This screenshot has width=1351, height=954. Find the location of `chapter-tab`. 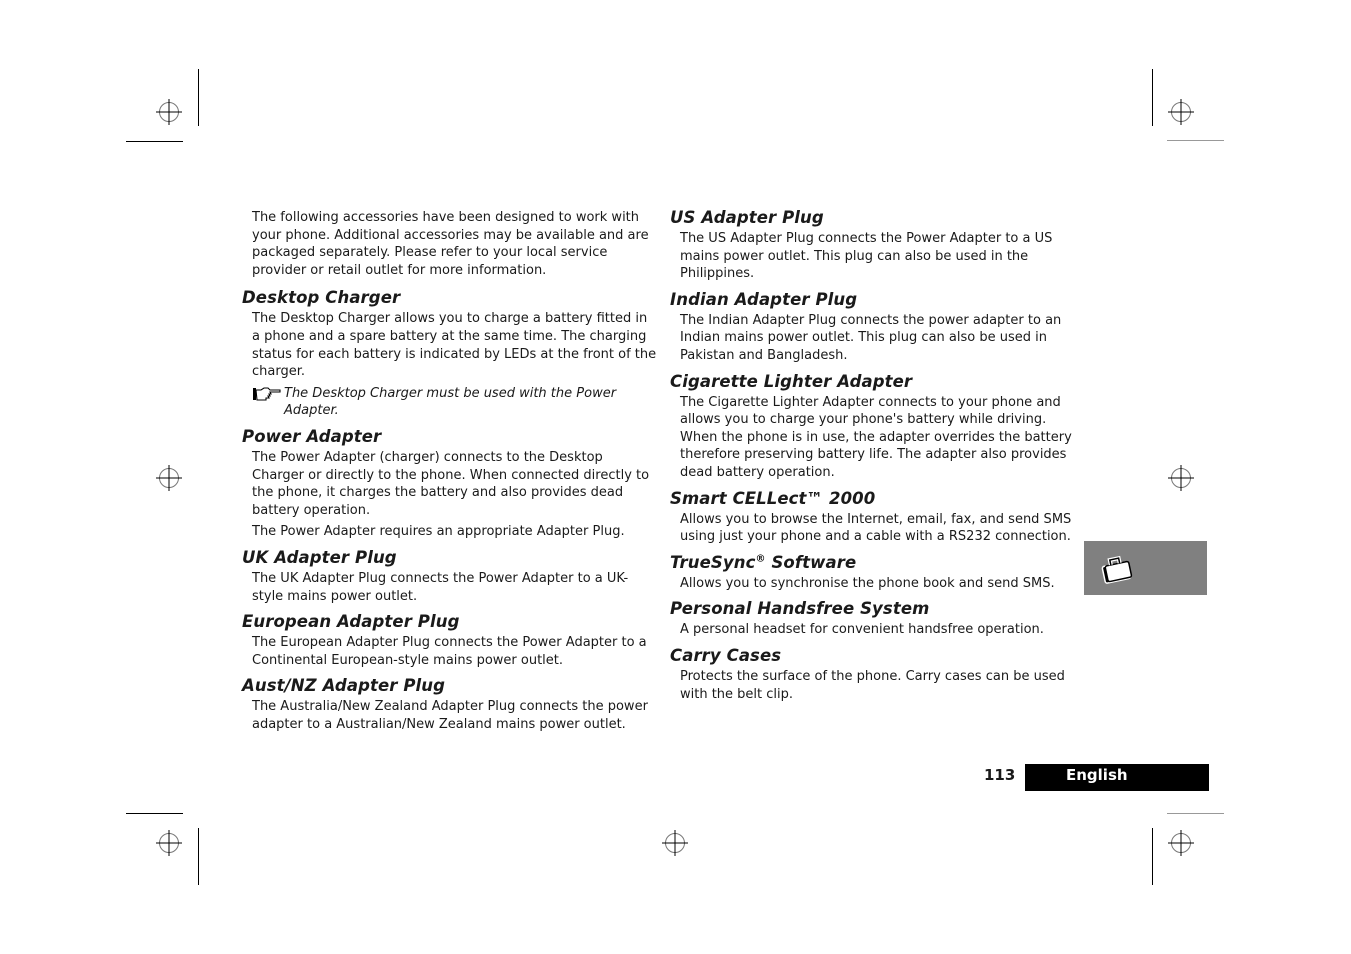

chapter-tab is located at coordinates (1145, 568).